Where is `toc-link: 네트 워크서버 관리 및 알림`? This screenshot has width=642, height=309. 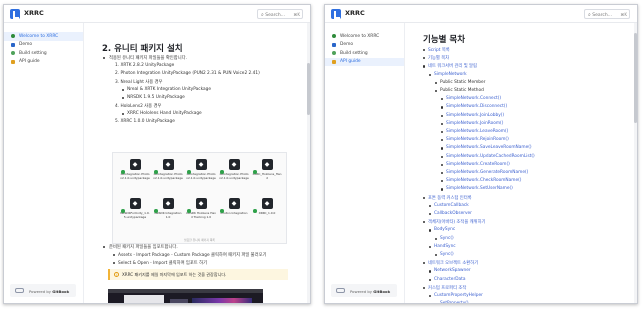
toc-link: 네트 워크서버 관리 및 알림 is located at coordinates (452, 66).